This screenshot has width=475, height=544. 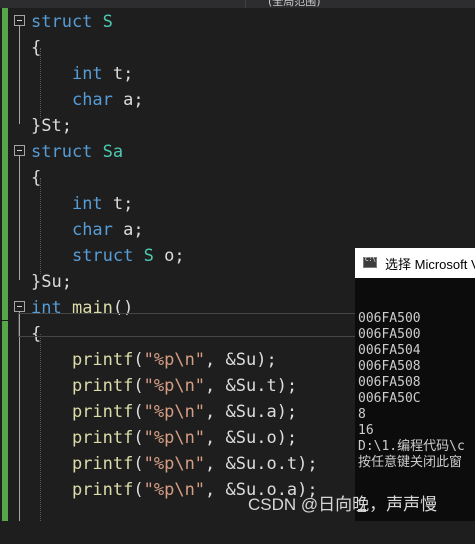 I want to click on code-token: , &Su.o);, so click(x=251, y=438).